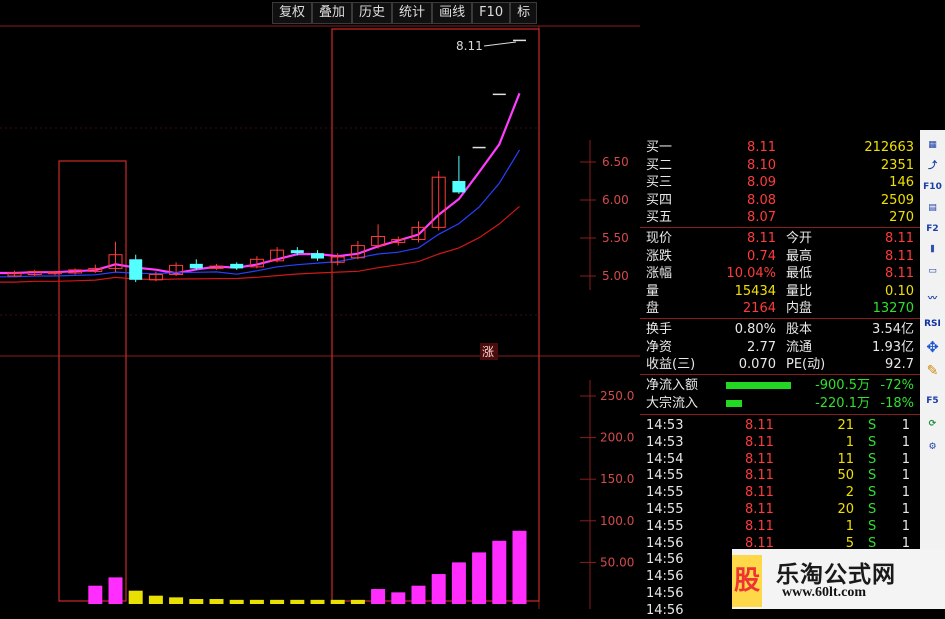 The height and width of the screenshot is (619, 945). What do you see at coordinates (932, 166) in the screenshot?
I see `trend-icon: ⤴` at bounding box center [932, 166].